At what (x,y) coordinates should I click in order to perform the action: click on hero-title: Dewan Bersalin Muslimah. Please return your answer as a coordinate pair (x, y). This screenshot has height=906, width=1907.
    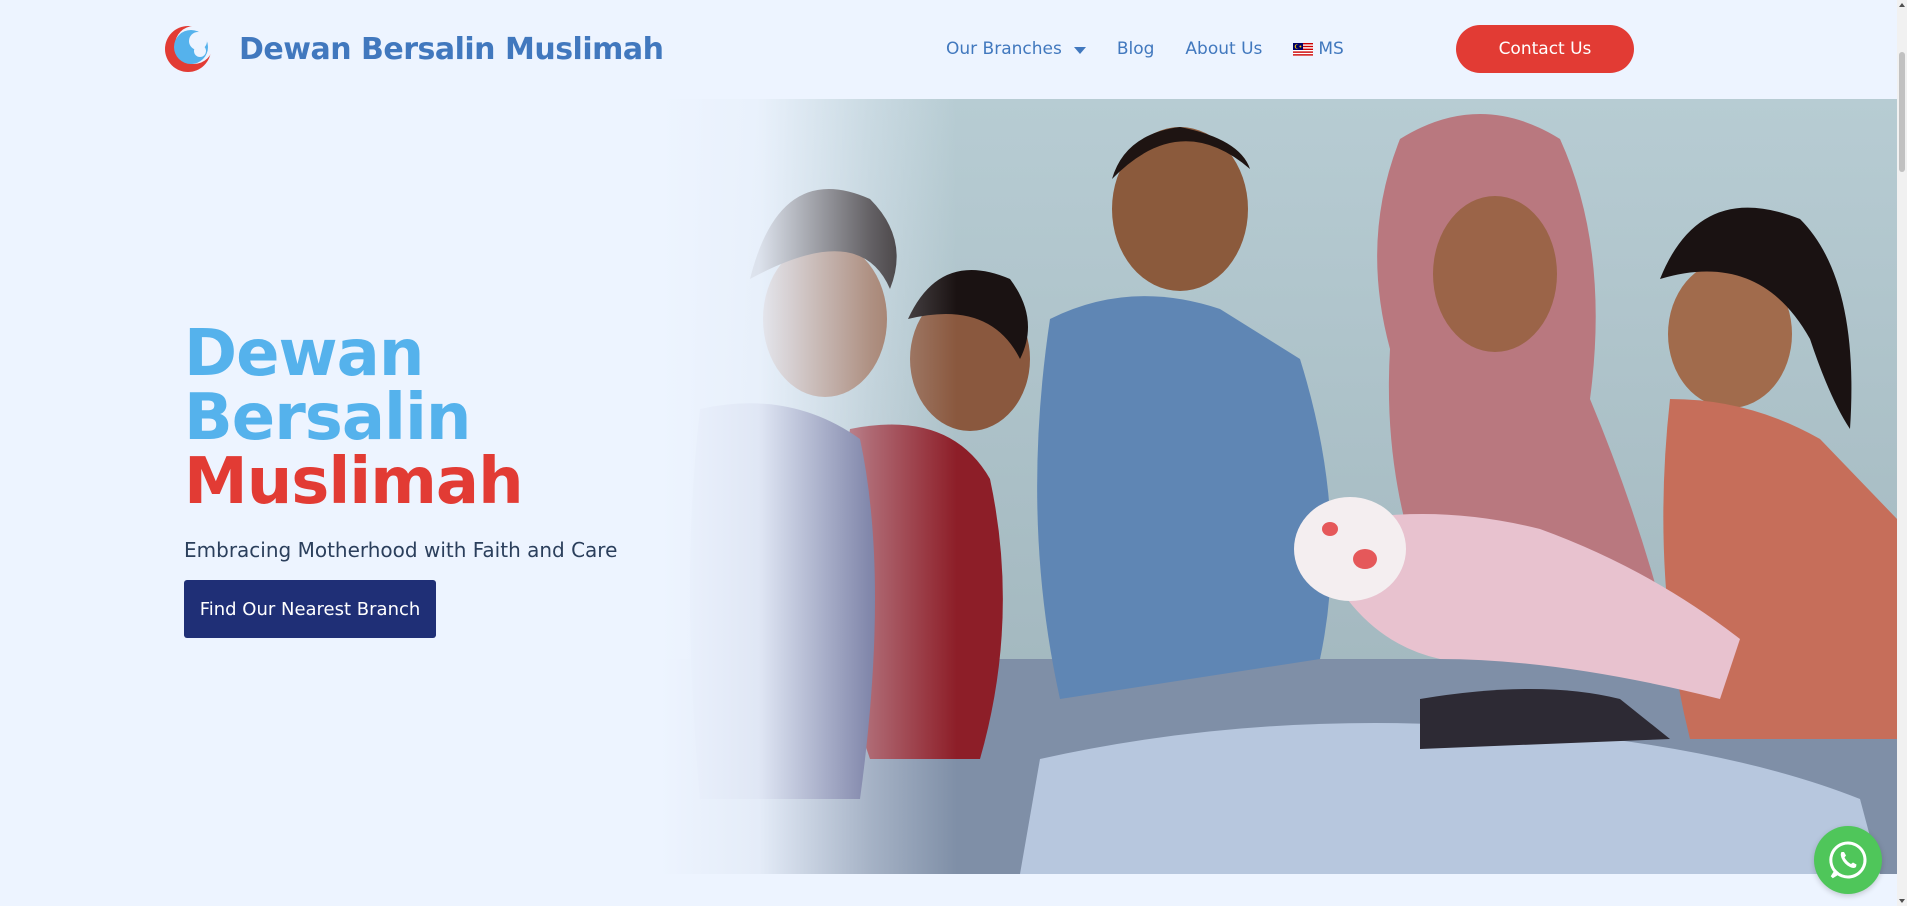
    Looking at the image, I should click on (434, 418).